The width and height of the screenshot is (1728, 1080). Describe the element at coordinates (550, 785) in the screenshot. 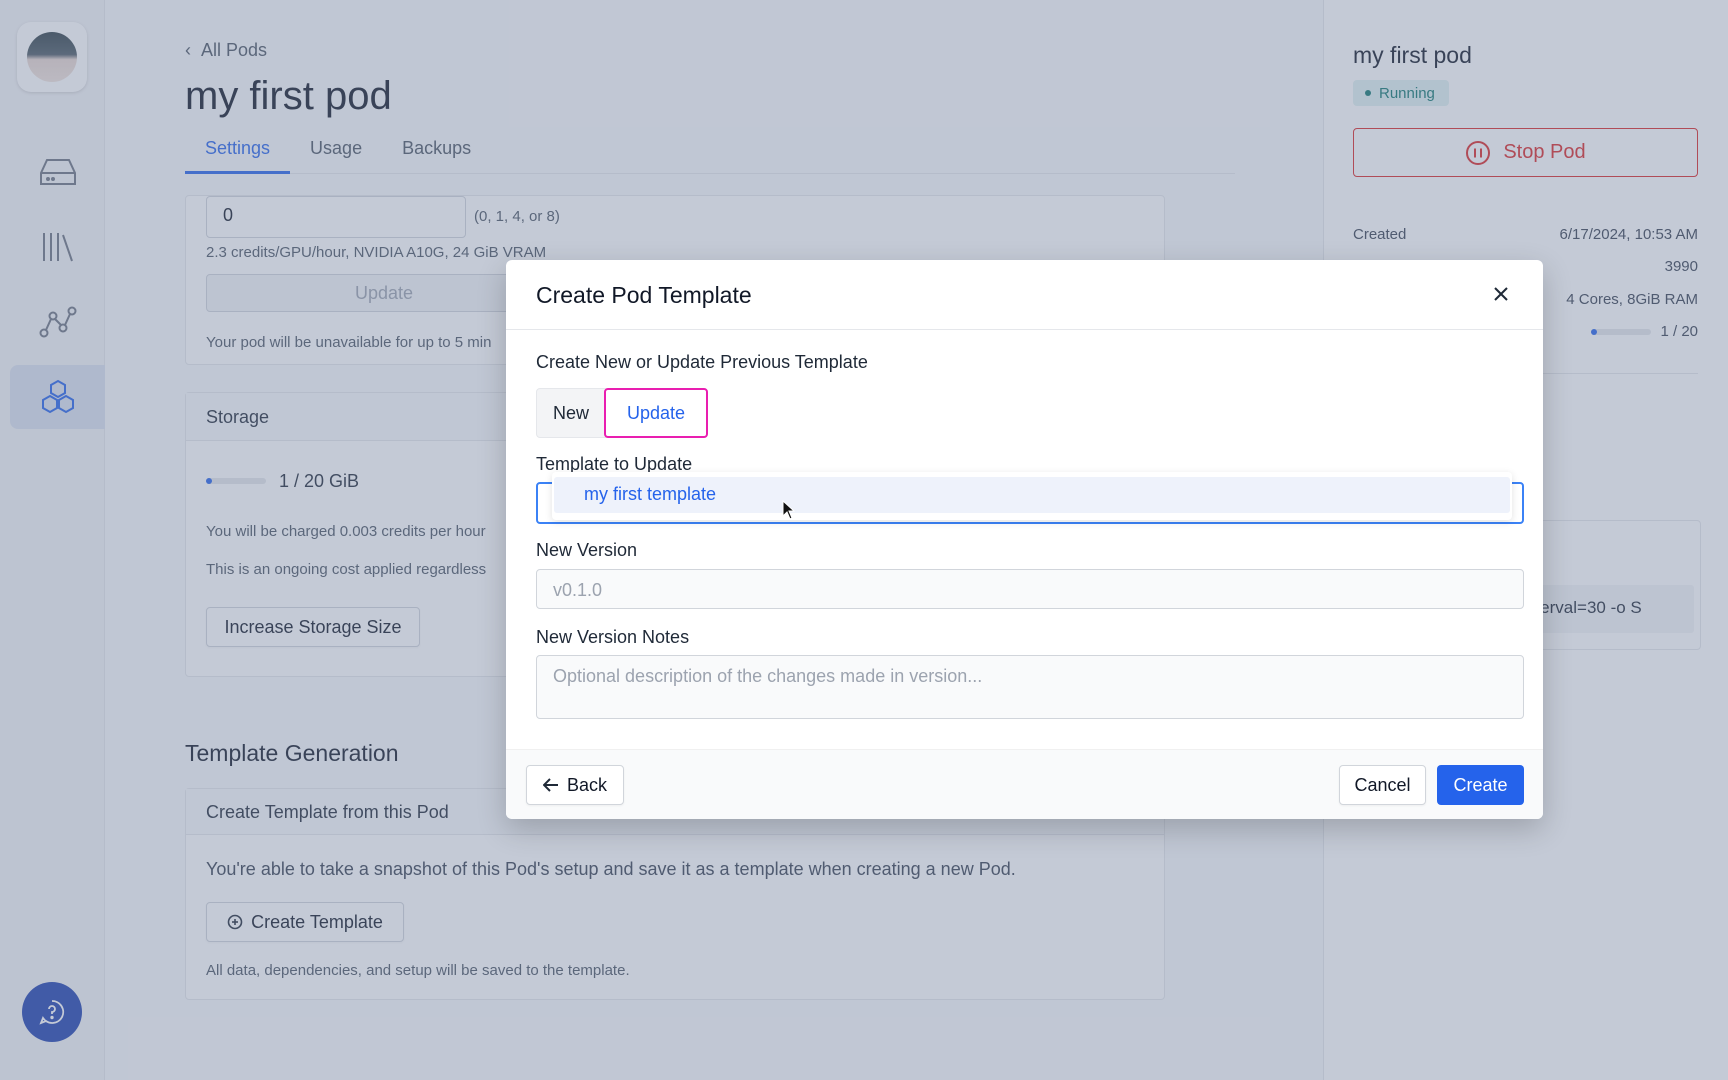

I see `arrow-left-icon` at that location.